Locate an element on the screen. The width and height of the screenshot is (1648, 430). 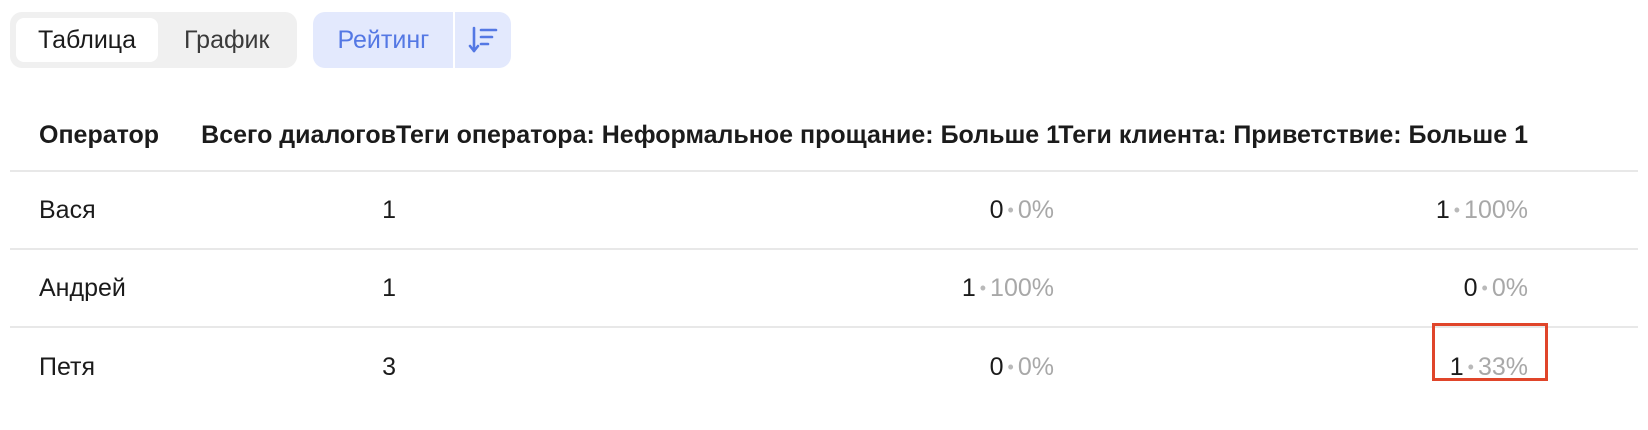
highlight-box is located at coordinates (1490, 351).